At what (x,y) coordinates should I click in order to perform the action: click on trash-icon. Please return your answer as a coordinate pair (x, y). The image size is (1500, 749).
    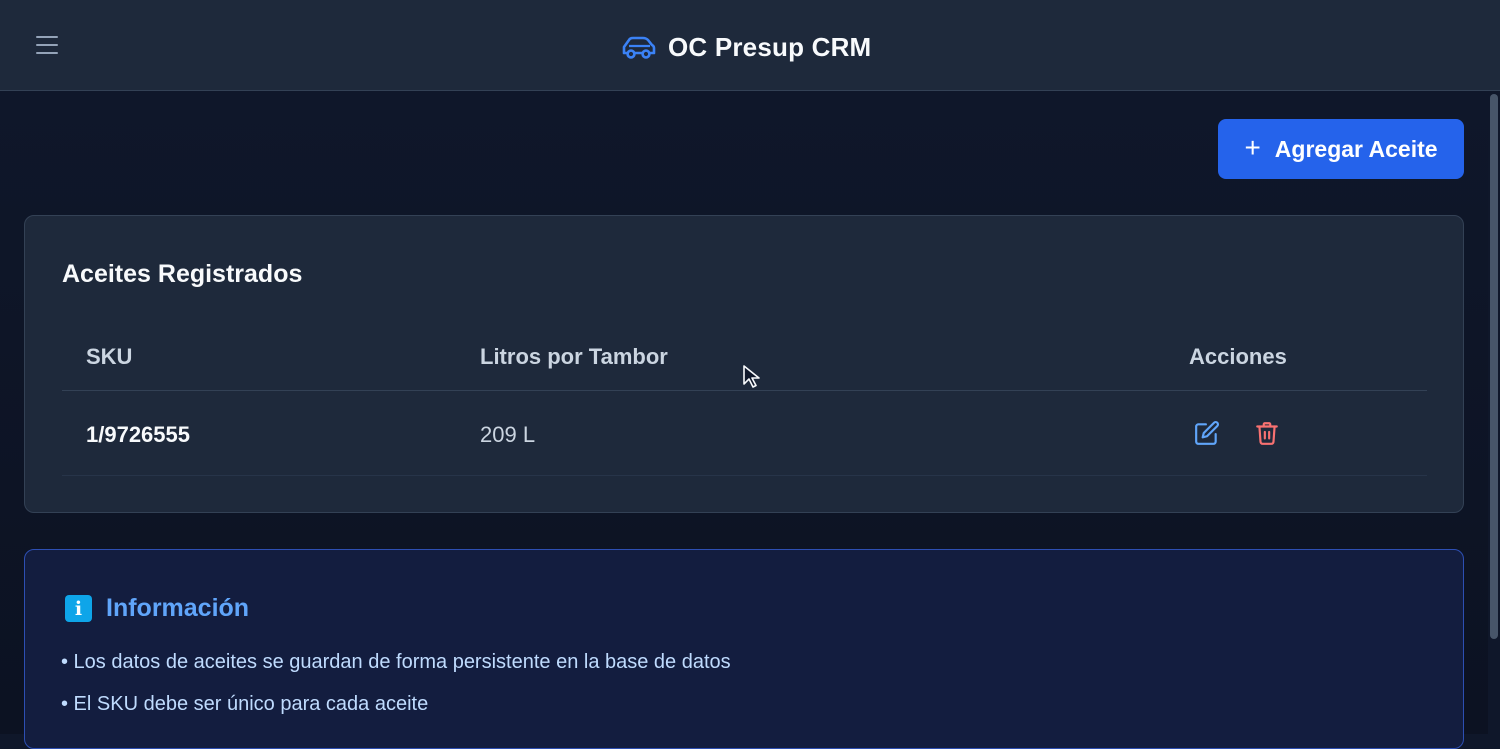
    Looking at the image, I should click on (1267, 433).